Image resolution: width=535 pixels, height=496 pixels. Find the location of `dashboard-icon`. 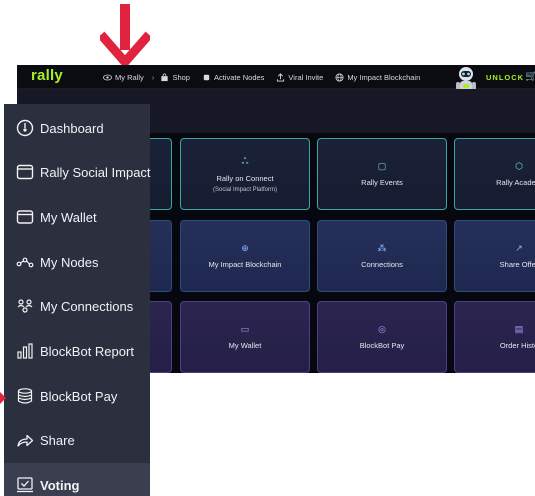

dashboard-icon is located at coordinates (25, 128).